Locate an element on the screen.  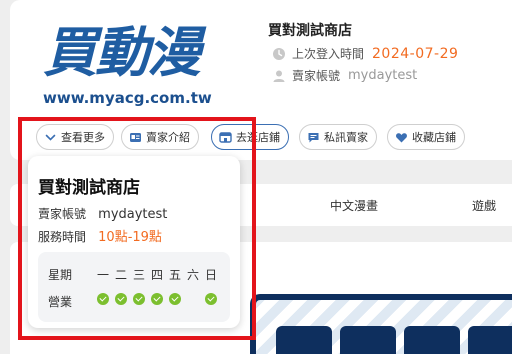
visit-store-button: 去逛店鋪 is located at coordinates (250, 137).